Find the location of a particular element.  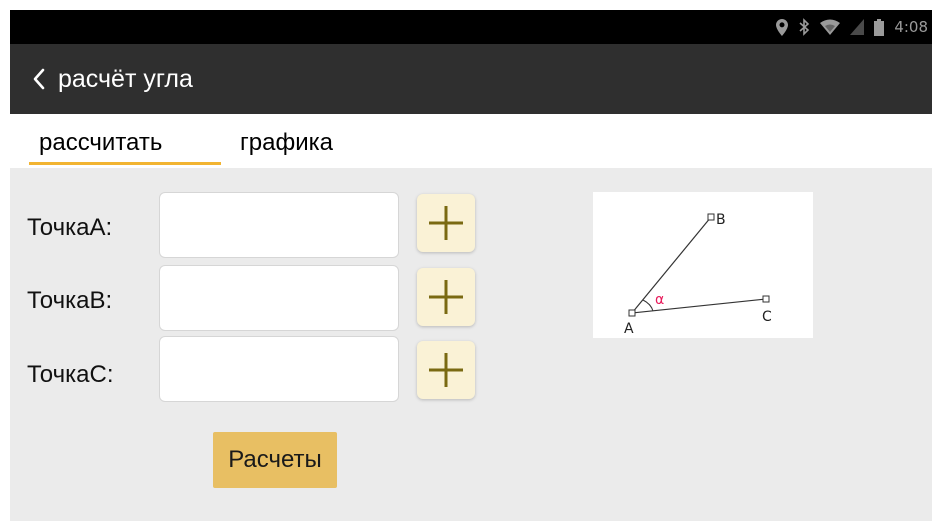

battery-icon is located at coordinates (879, 27).